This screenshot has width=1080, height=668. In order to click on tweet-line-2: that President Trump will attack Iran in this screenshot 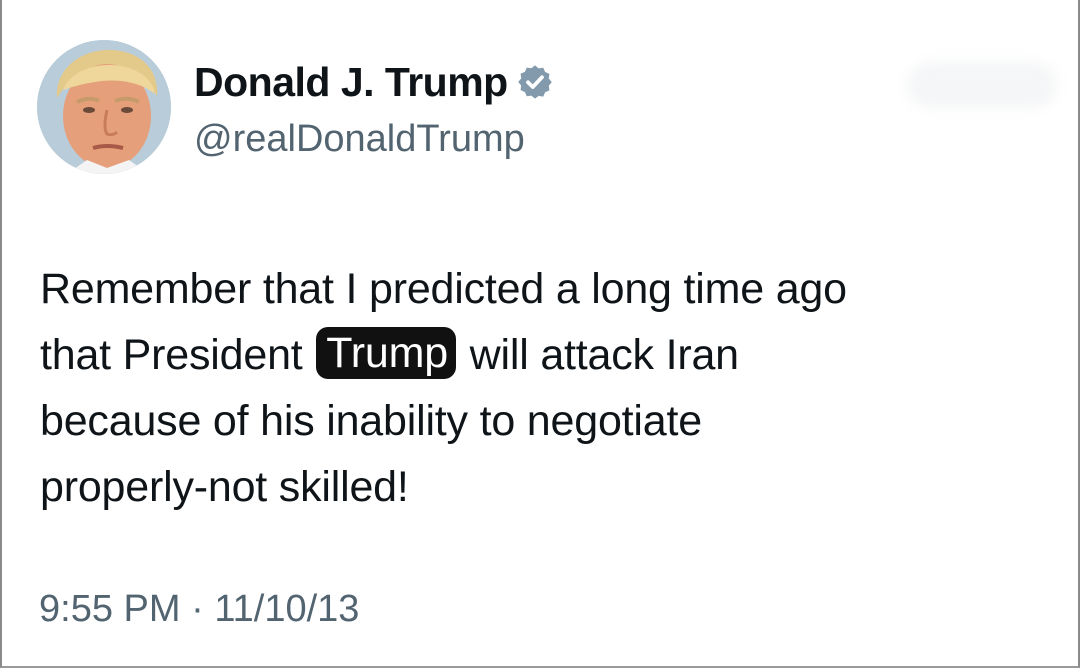, I will do `click(545, 355)`.